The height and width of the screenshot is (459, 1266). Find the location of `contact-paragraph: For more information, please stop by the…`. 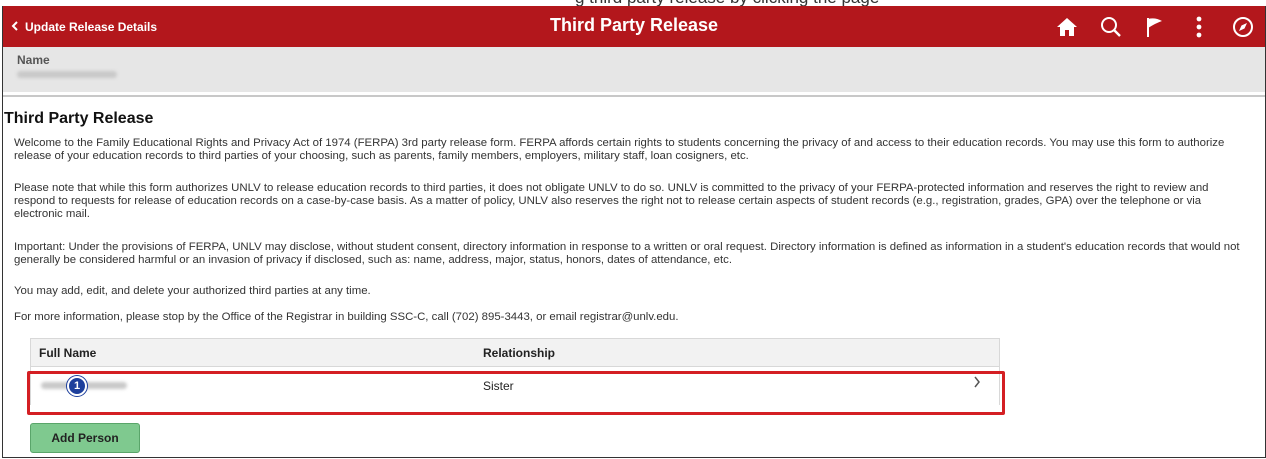

contact-paragraph: For more information, please stop by the… is located at coordinates (346, 317).